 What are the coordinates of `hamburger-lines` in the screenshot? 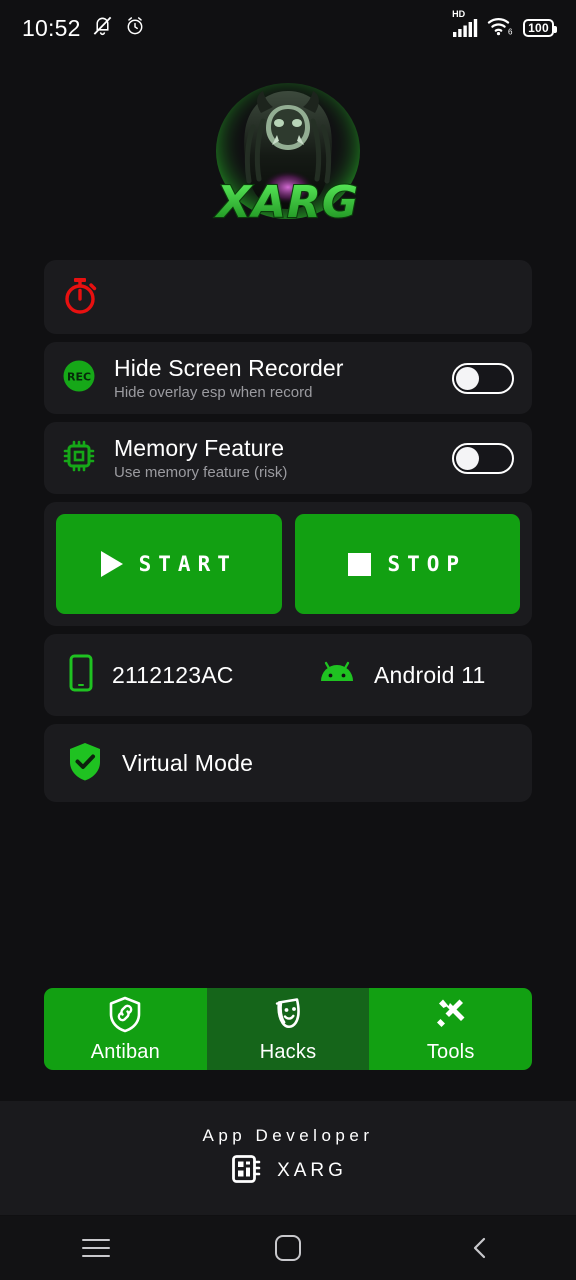 It's located at (96, 1248).